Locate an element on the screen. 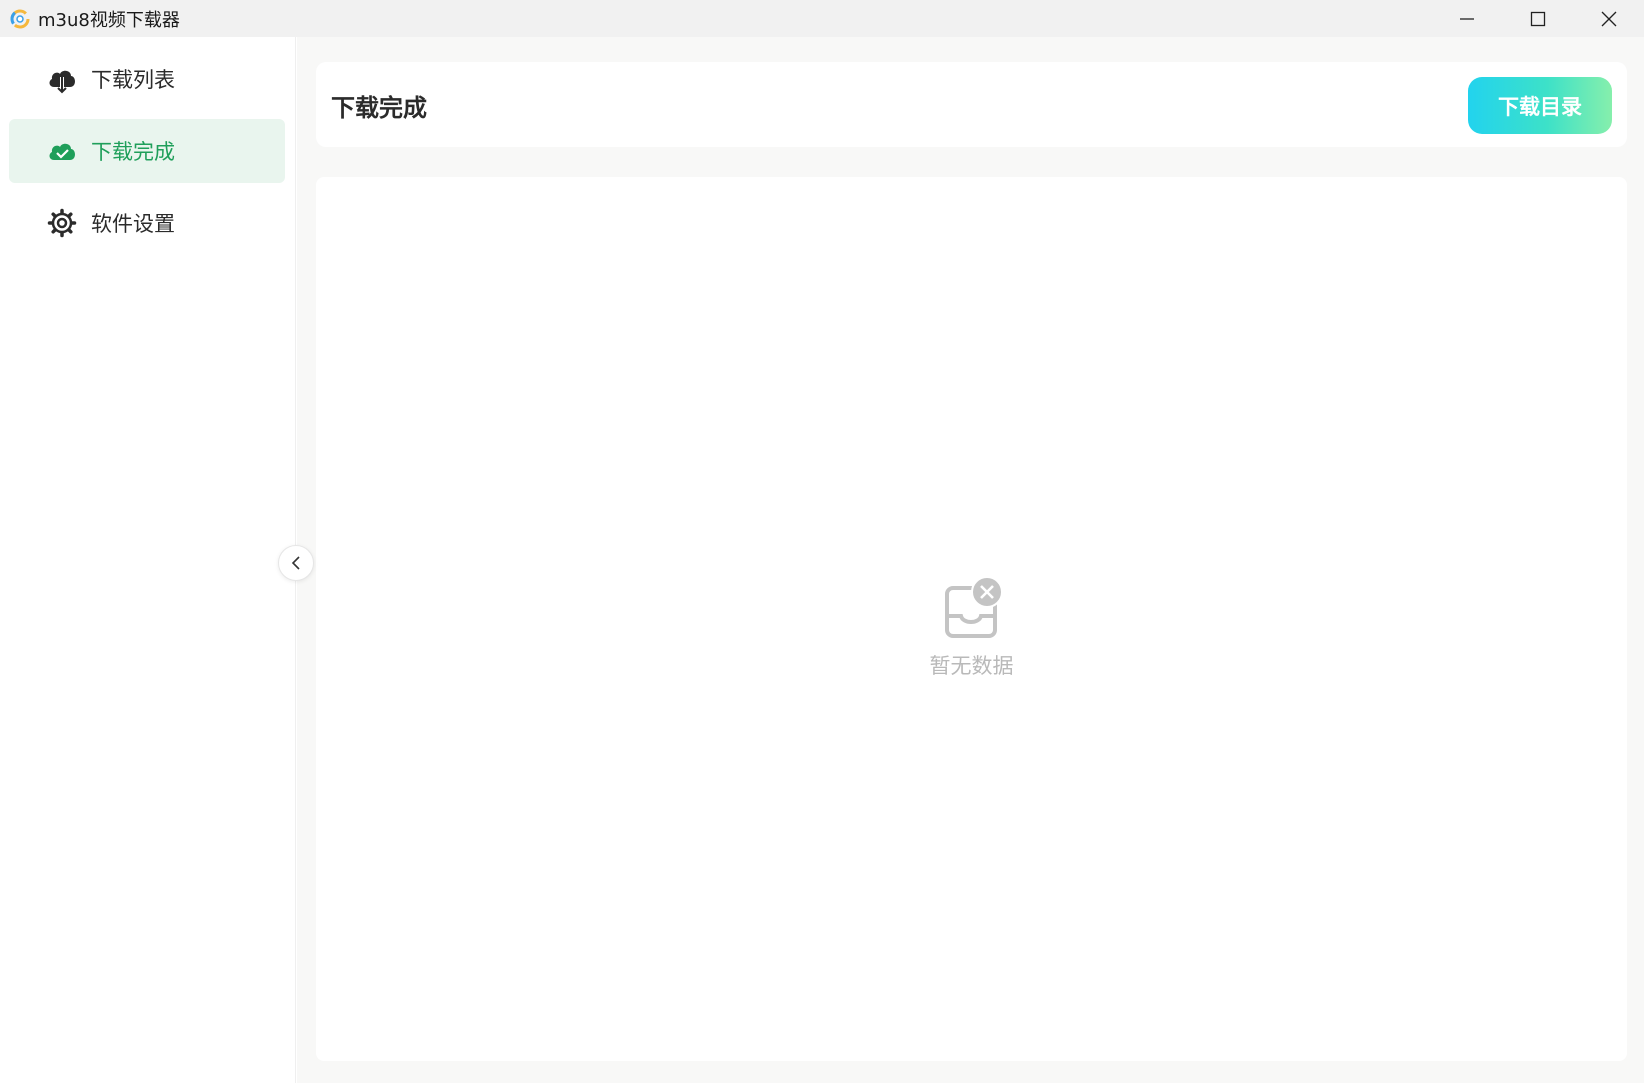 This screenshot has height=1083, width=1644. sidebar-collapse-button is located at coordinates (296, 563).